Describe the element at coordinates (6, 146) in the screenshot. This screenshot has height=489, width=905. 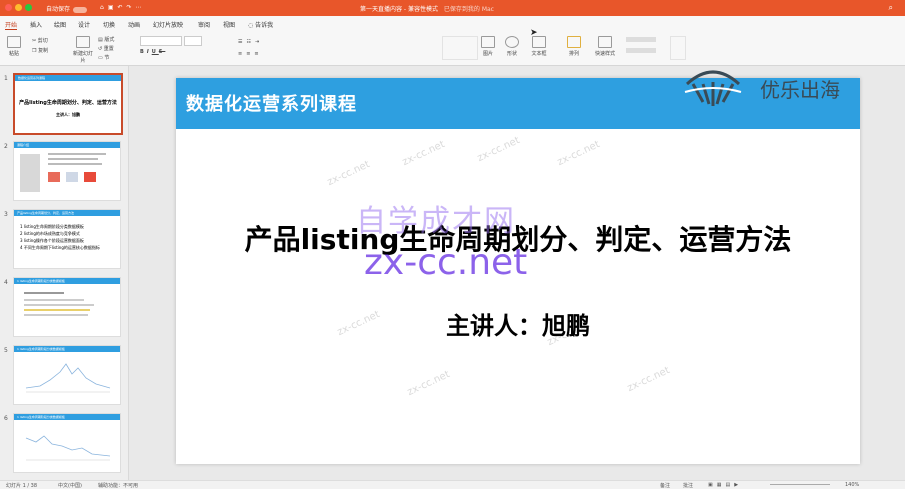
I see `slide-number: 2` at that location.